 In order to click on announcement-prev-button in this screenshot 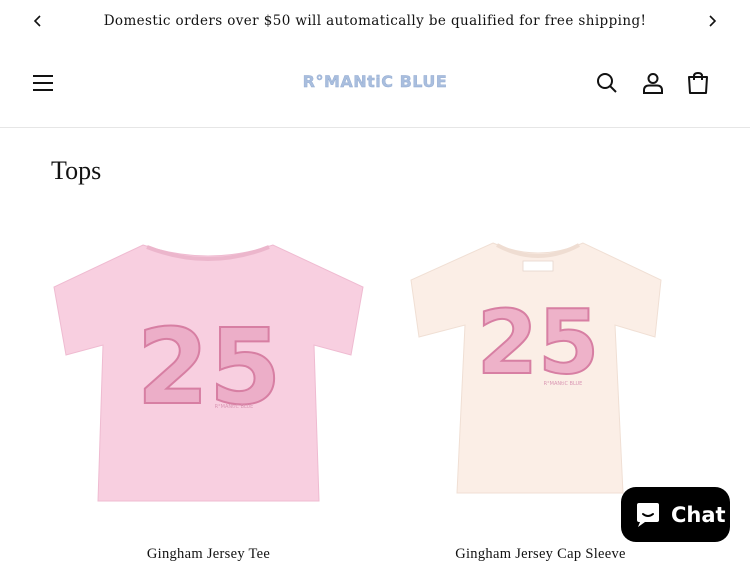, I will do `click(38, 21)`.